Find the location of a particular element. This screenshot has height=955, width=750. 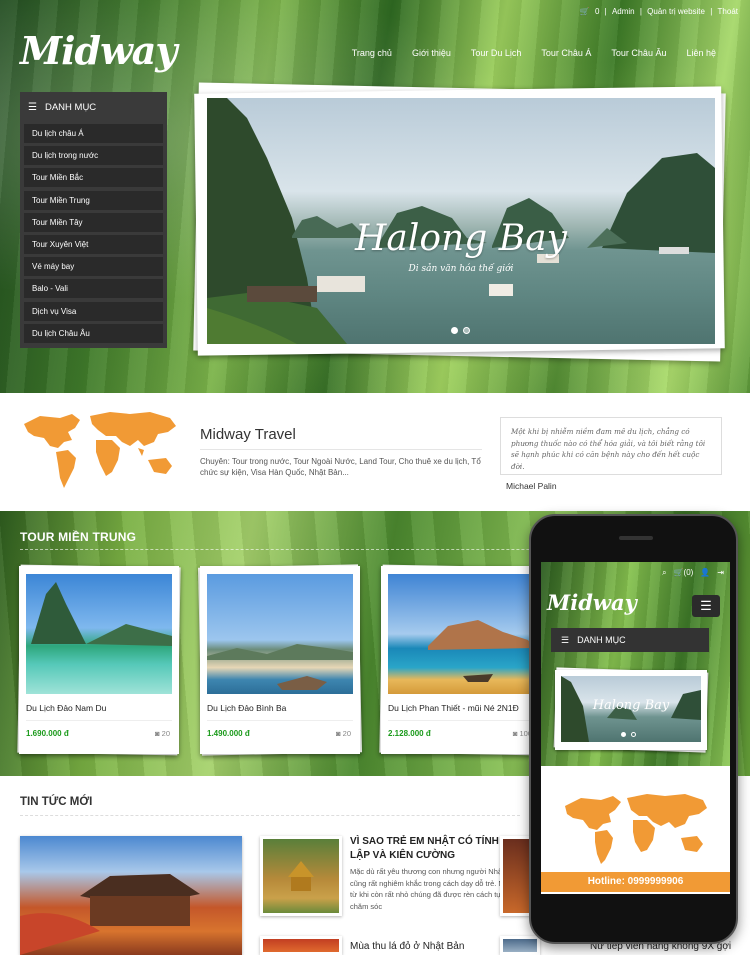

sidebar-header: ☰ DANH MỤC is located at coordinates (93, 107).